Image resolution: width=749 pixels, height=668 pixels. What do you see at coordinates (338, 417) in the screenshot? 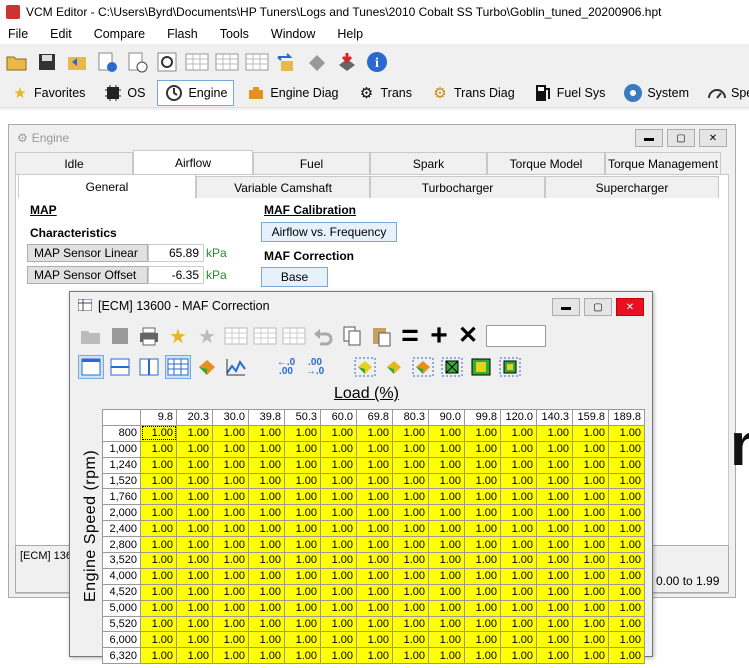
I see `column-header: 60.0` at bounding box center [338, 417].